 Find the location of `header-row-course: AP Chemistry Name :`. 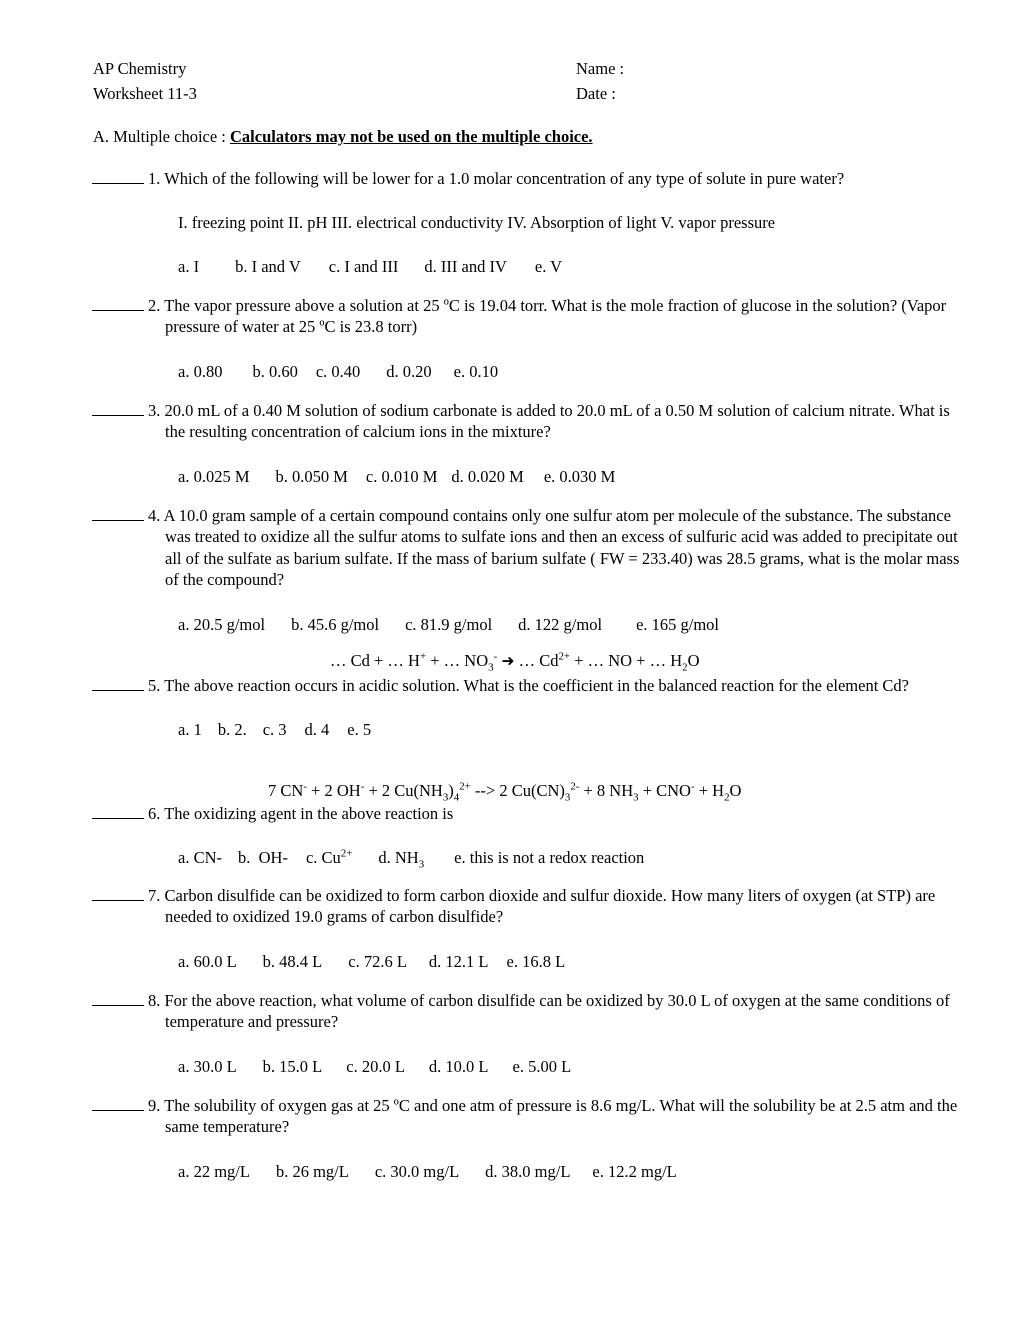

header-row-course: AP Chemistry Name : is located at coordinates (513, 70).